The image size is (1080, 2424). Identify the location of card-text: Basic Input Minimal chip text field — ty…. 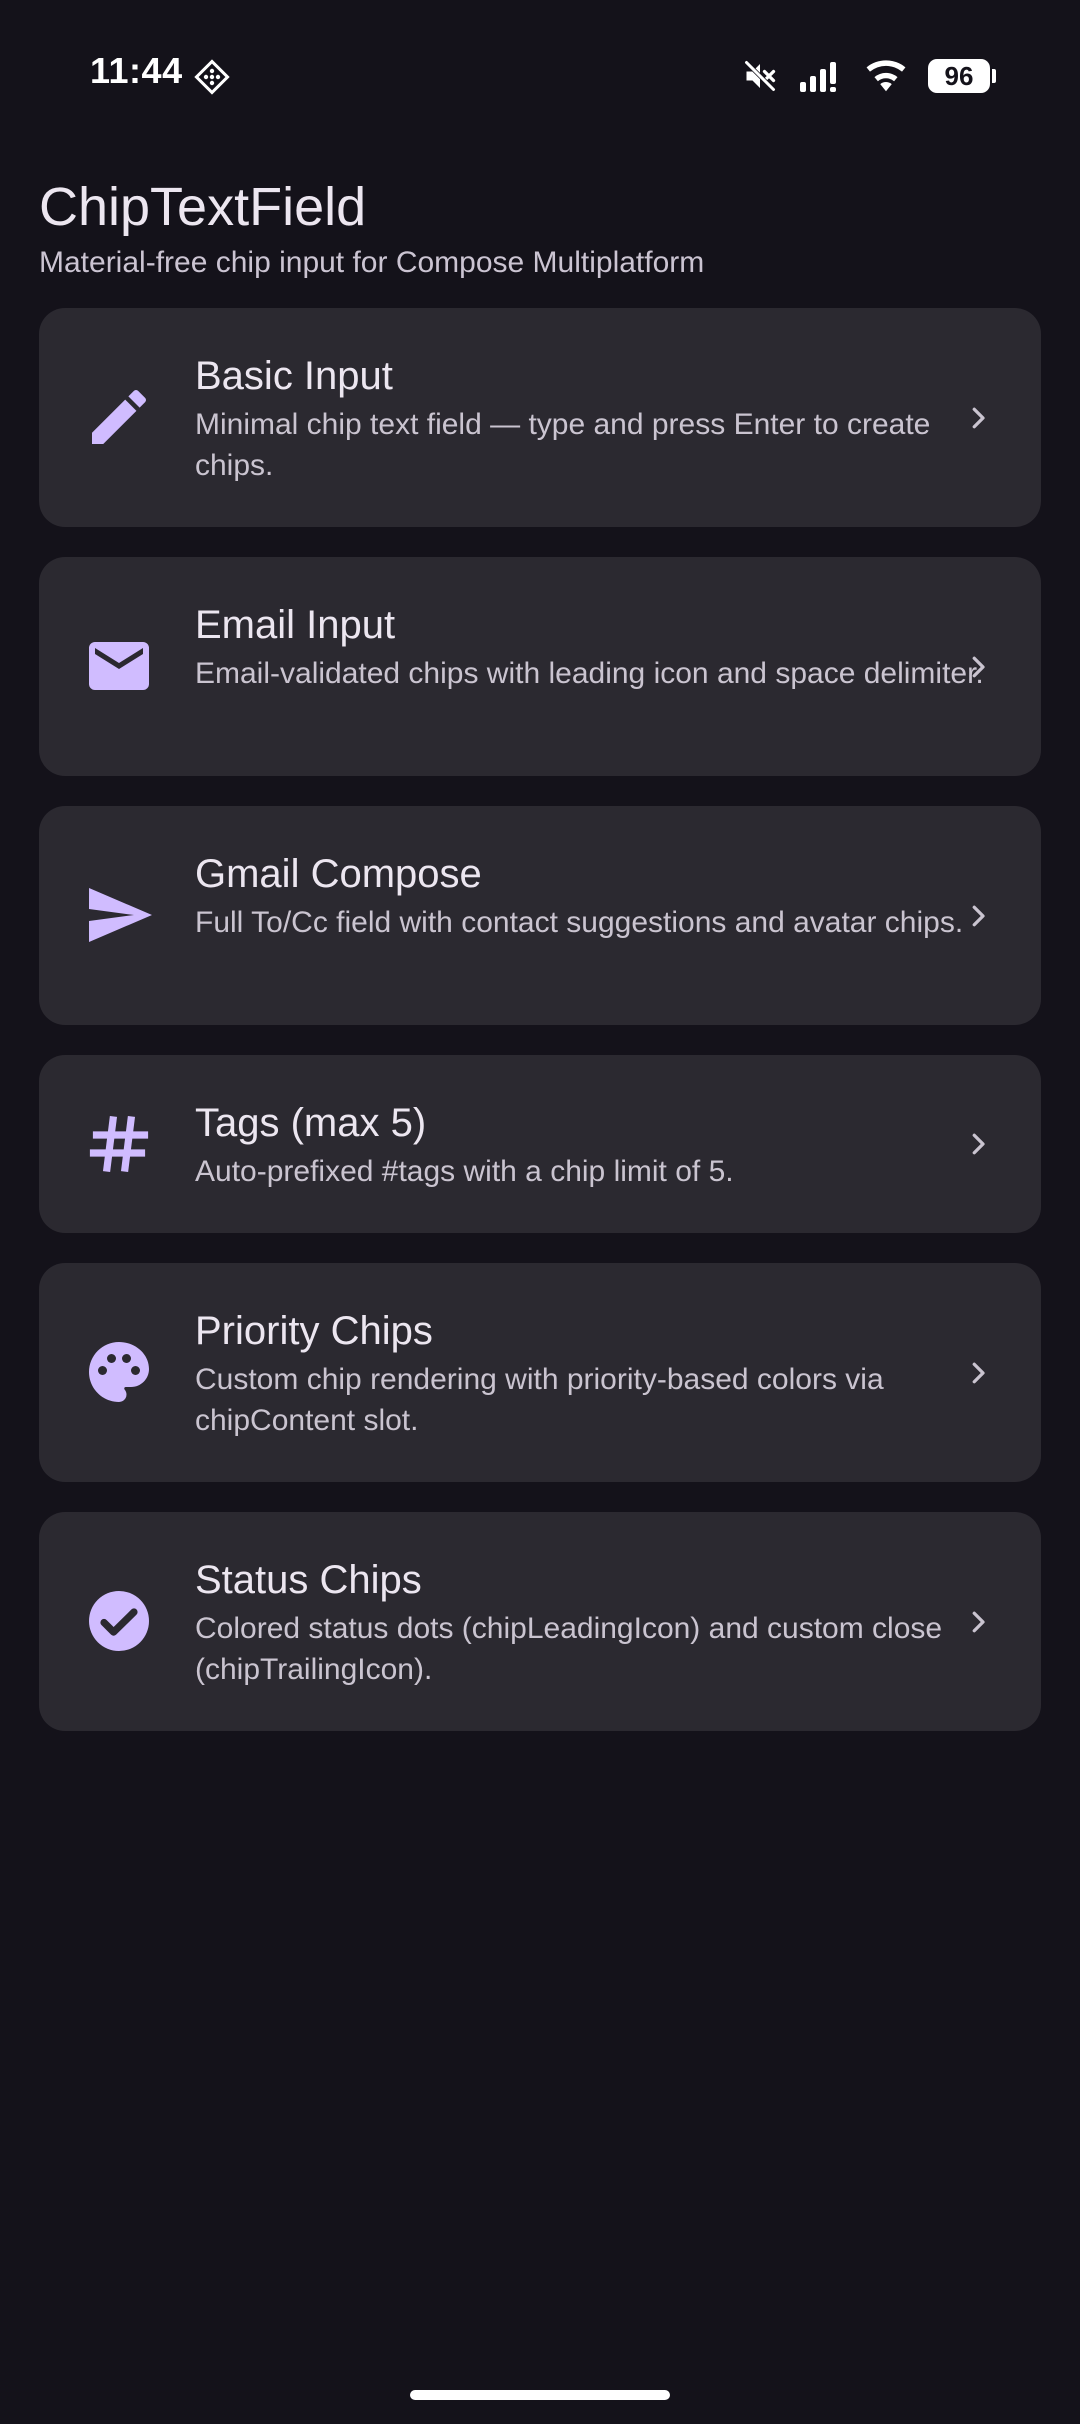
(590, 419).